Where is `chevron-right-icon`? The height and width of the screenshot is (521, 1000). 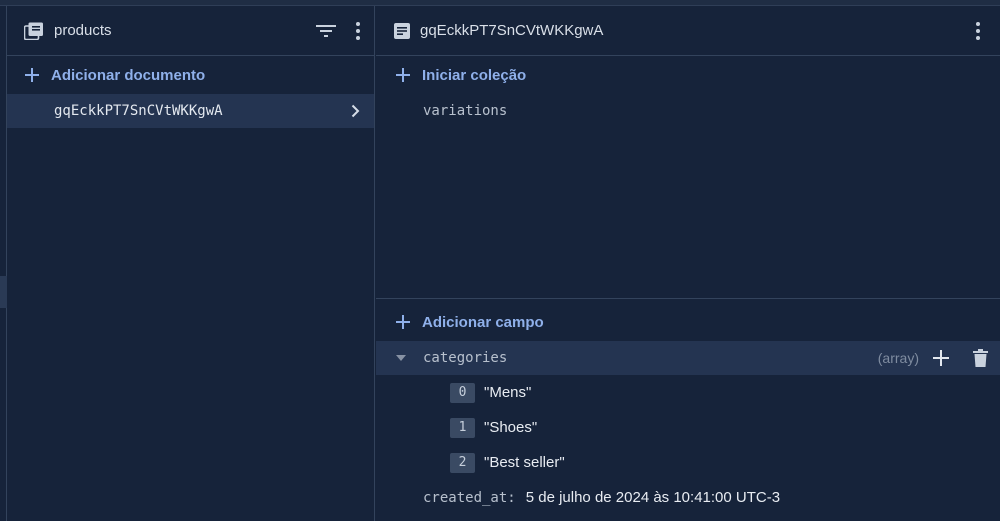 chevron-right-icon is located at coordinates (355, 111).